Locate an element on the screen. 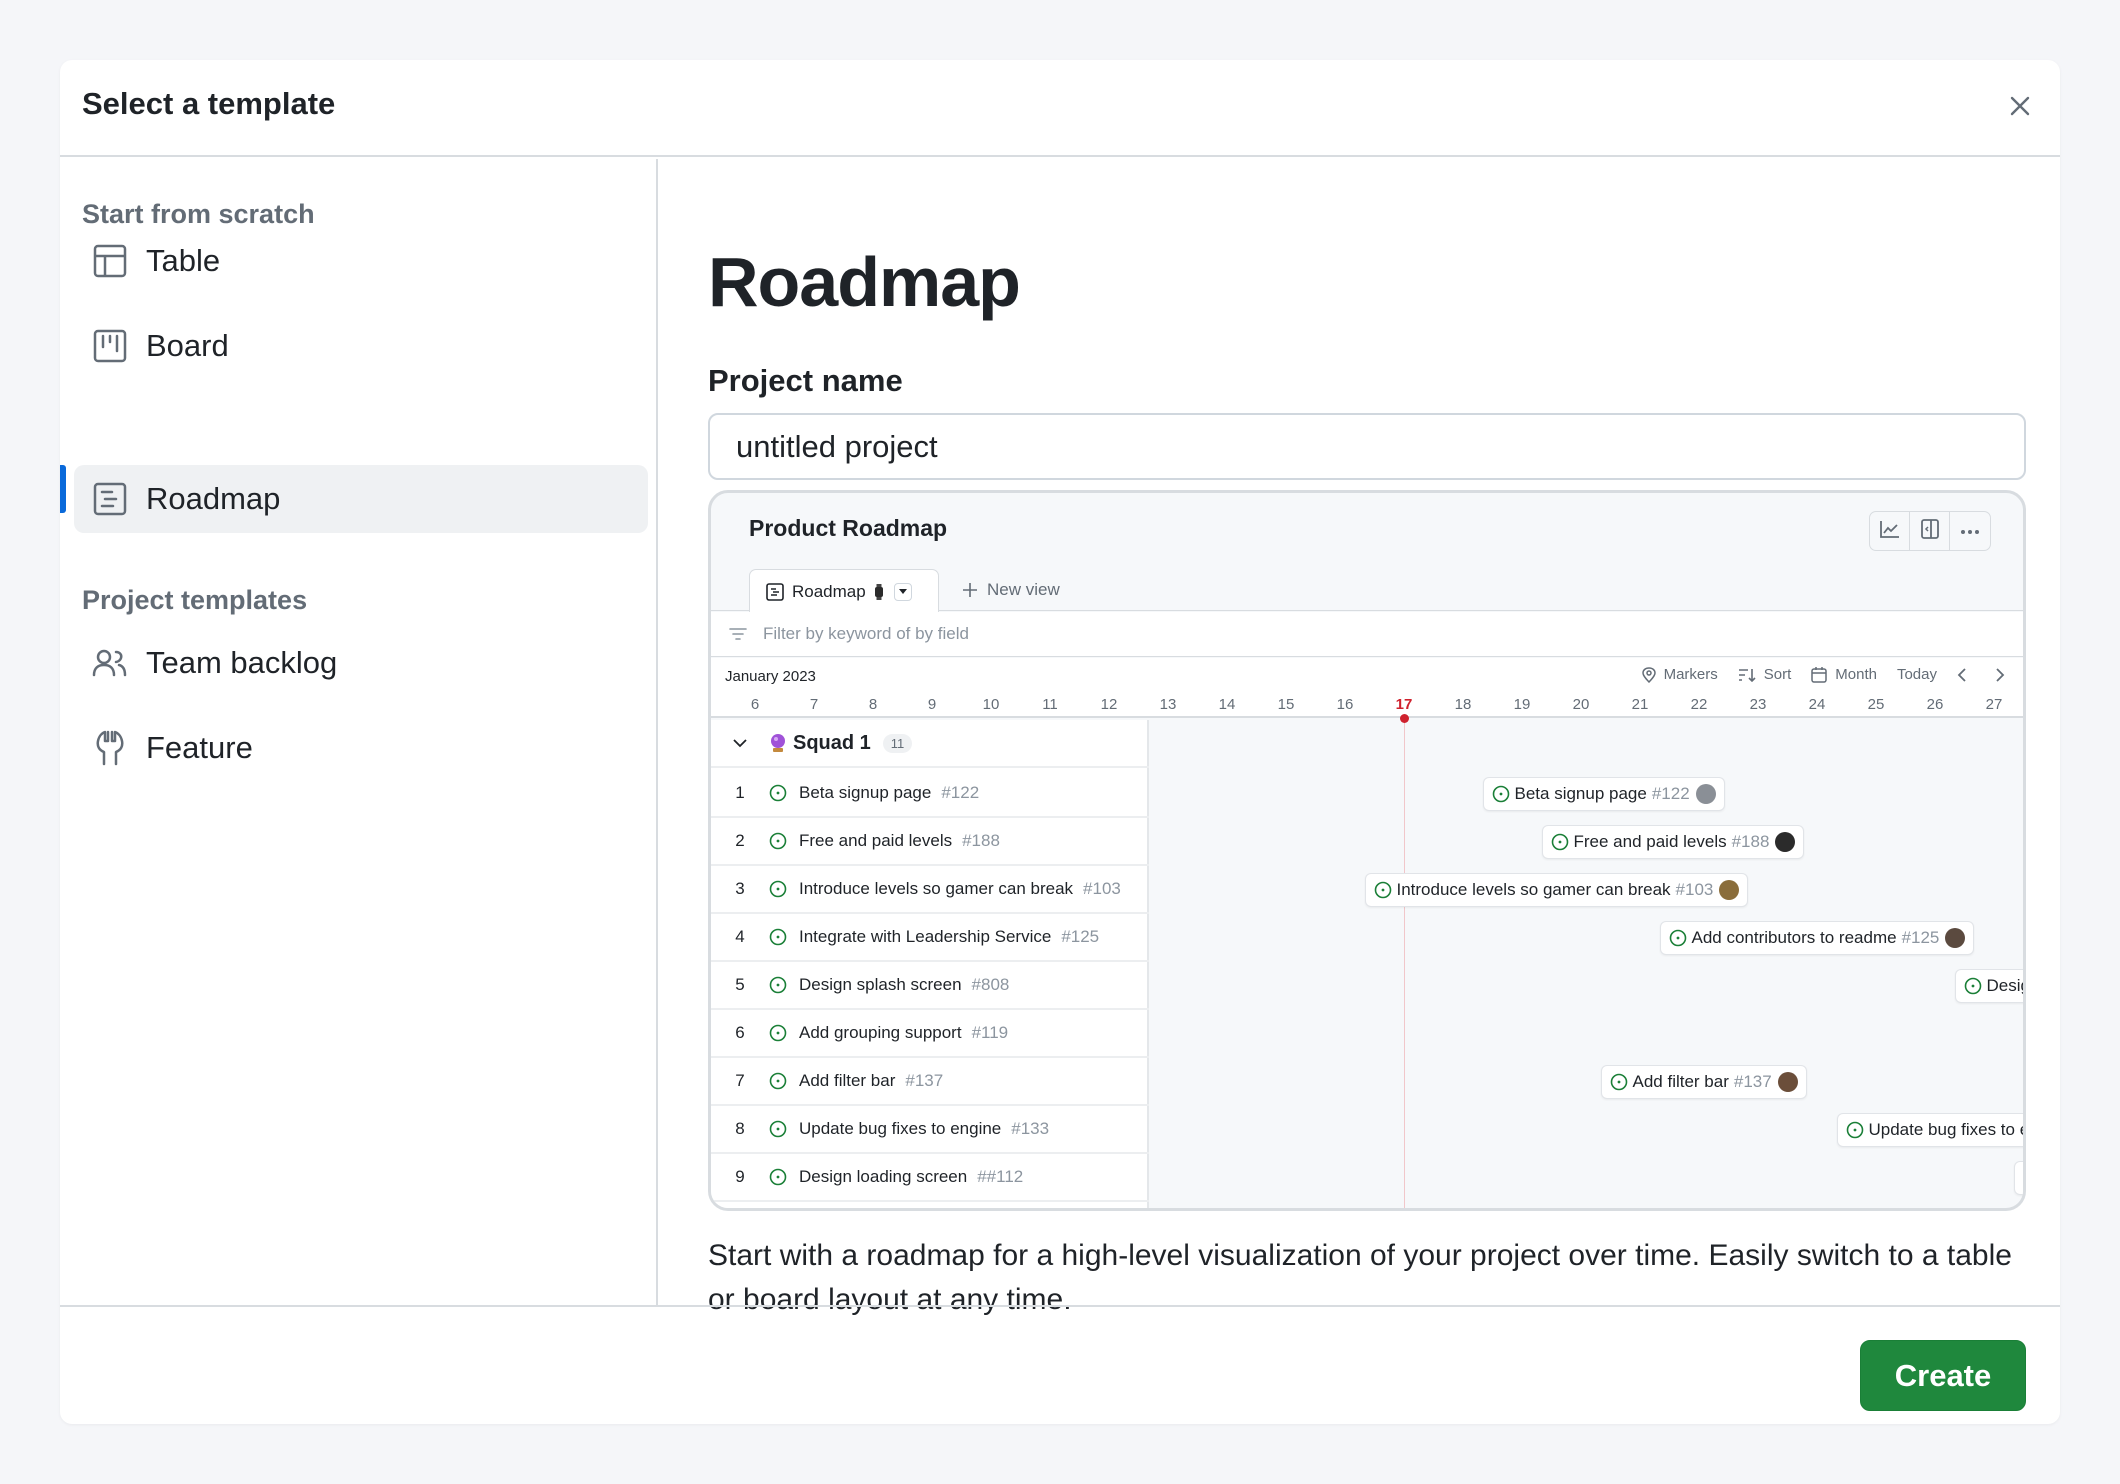 The image size is (2120, 1484). chevron-left-icon is located at coordinates (1964, 674).